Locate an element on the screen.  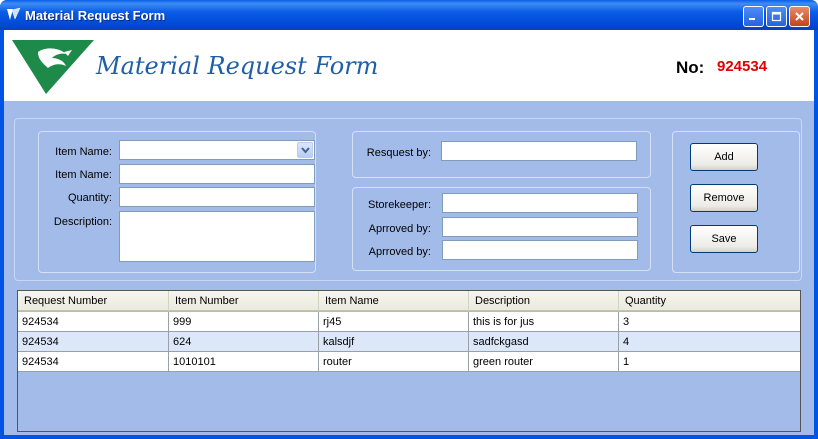
table-cell: green router is located at coordinates (544, 361).